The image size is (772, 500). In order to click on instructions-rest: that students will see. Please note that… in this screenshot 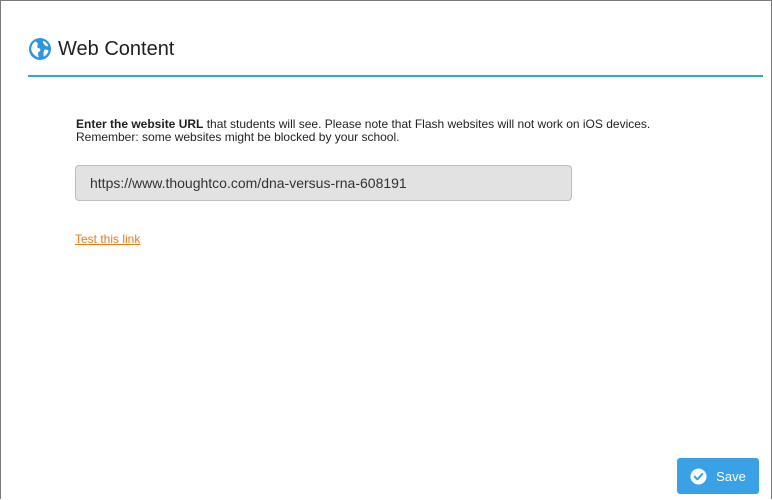, I will do `click(427, 124)`.